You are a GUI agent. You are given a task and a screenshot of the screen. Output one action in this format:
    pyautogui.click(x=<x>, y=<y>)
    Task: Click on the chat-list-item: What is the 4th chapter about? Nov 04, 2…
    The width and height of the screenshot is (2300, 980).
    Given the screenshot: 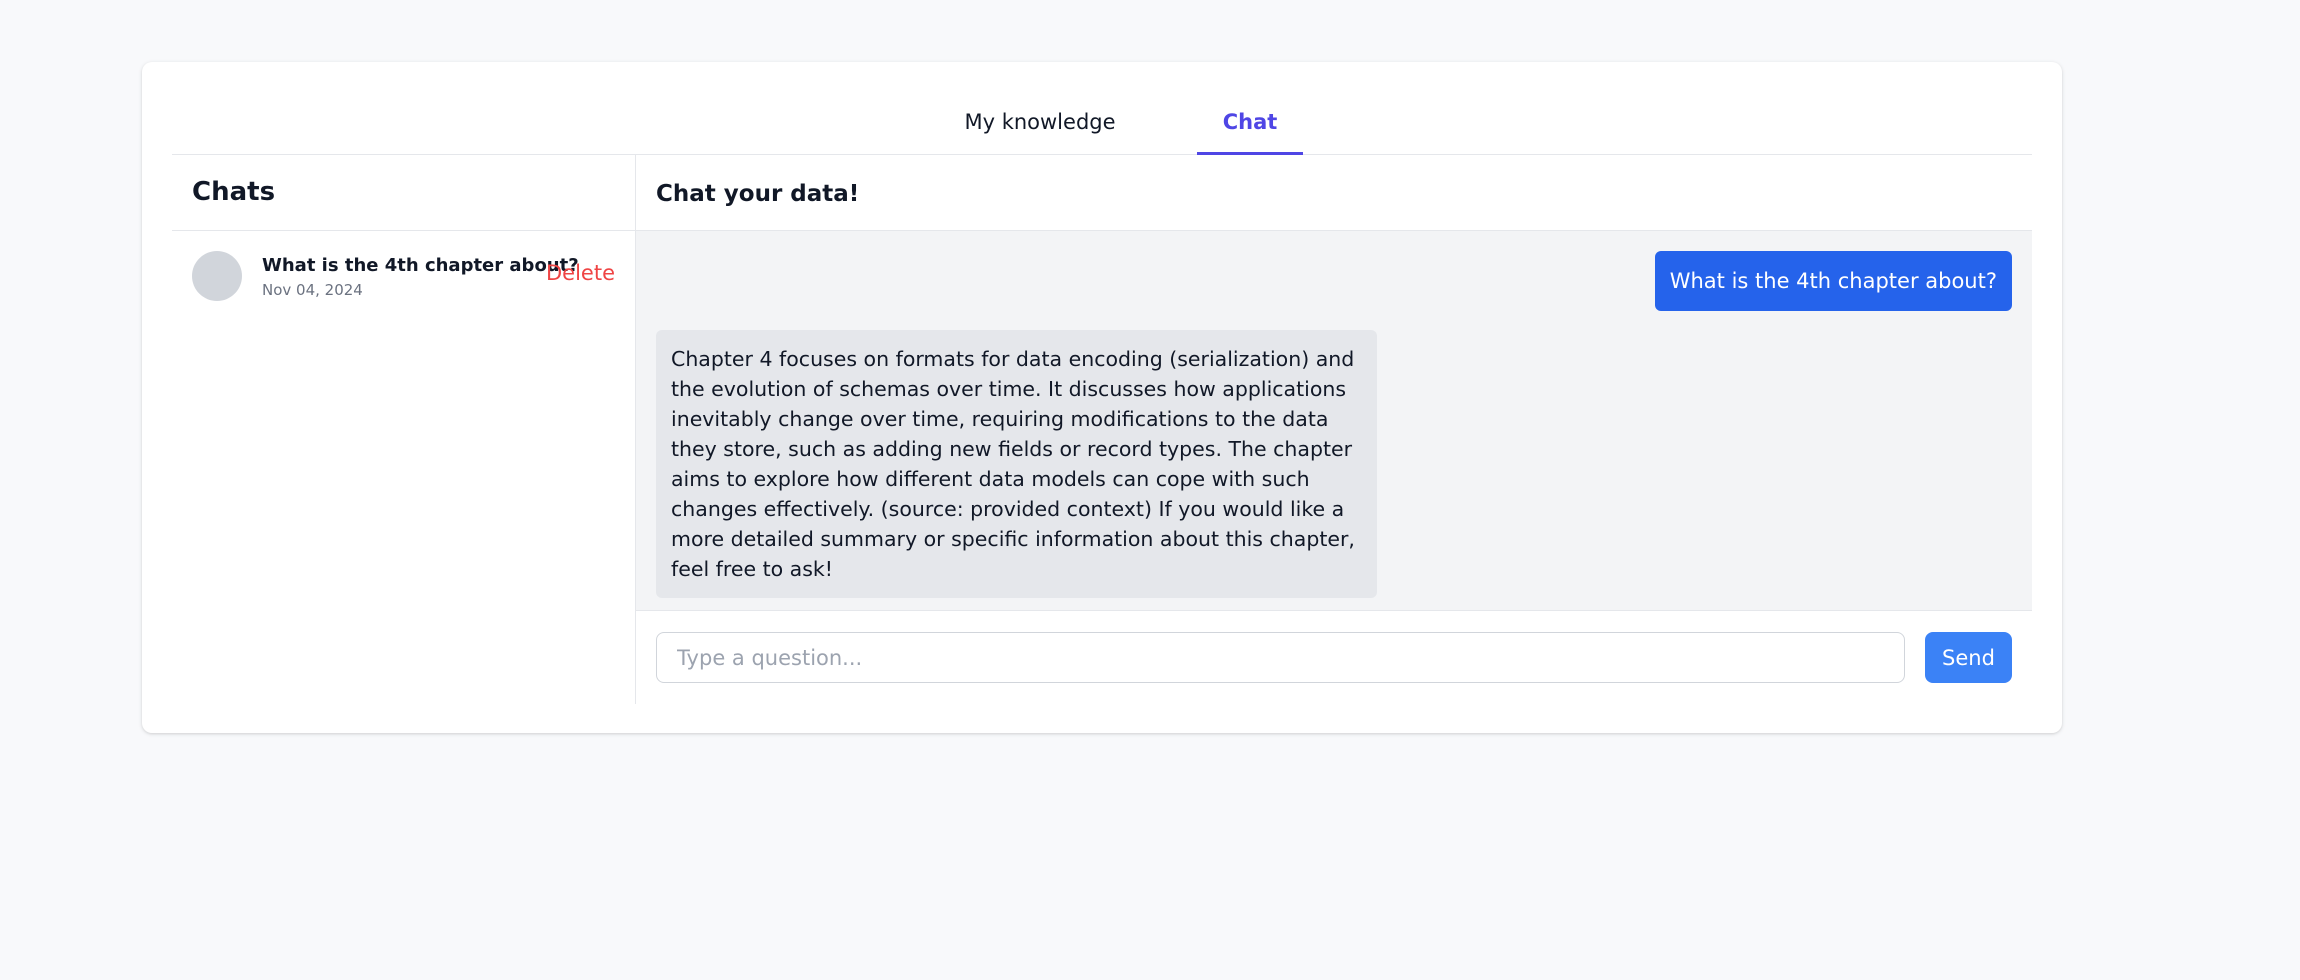 What is the action you would take?
    pyautogui.click(x=403, y=276)
    